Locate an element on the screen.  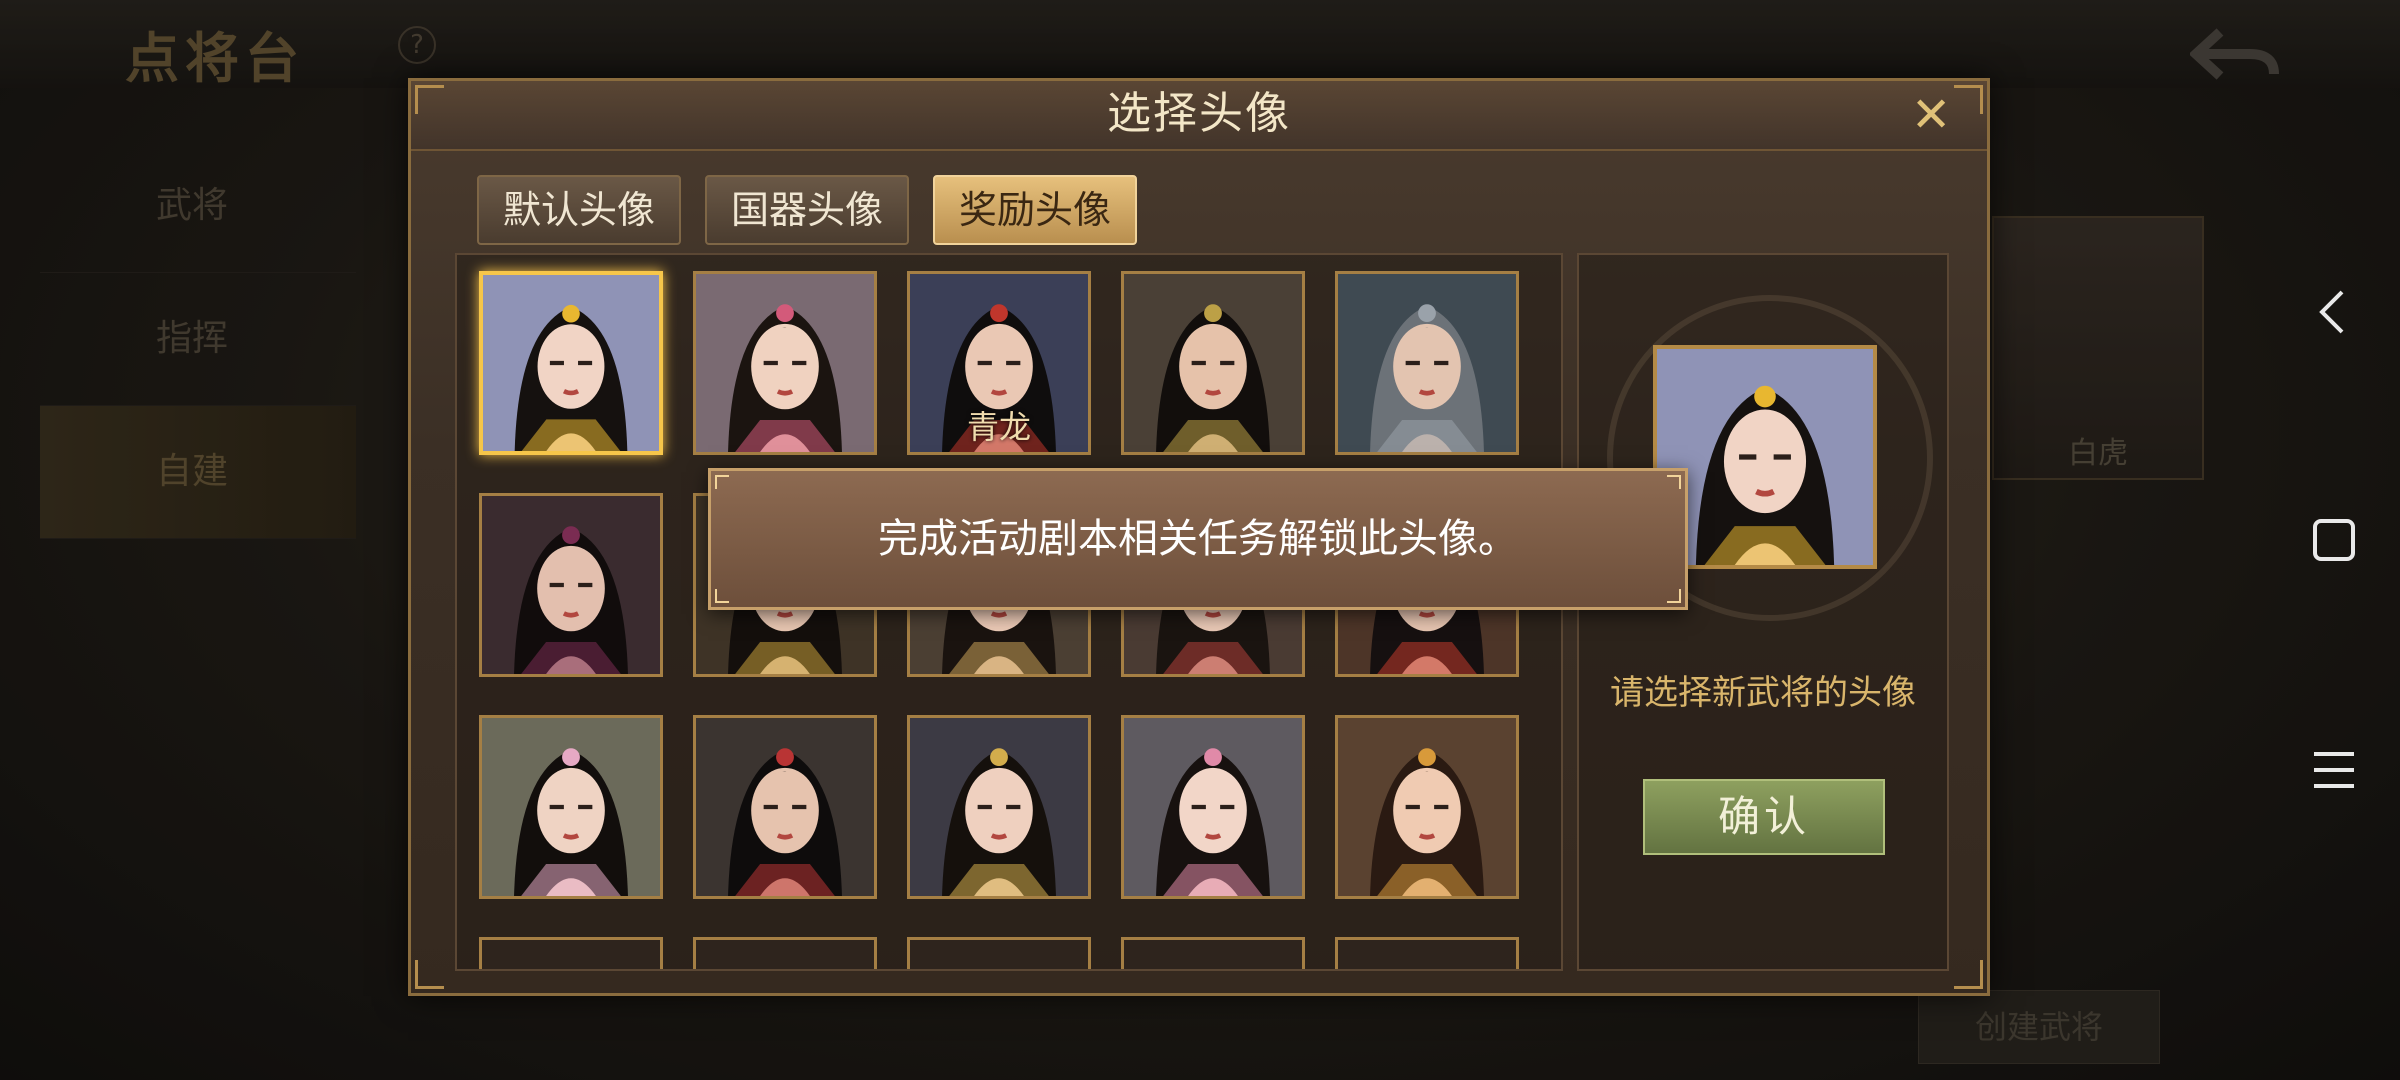
close-icon: ✕ is located at coordinates (1931, 115).